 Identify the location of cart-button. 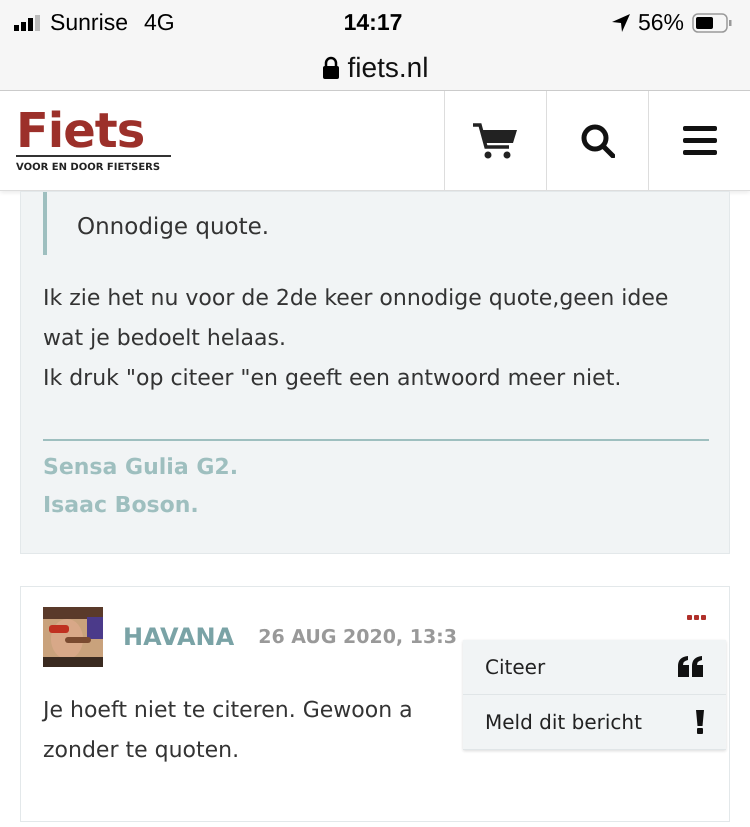
(495, 140).